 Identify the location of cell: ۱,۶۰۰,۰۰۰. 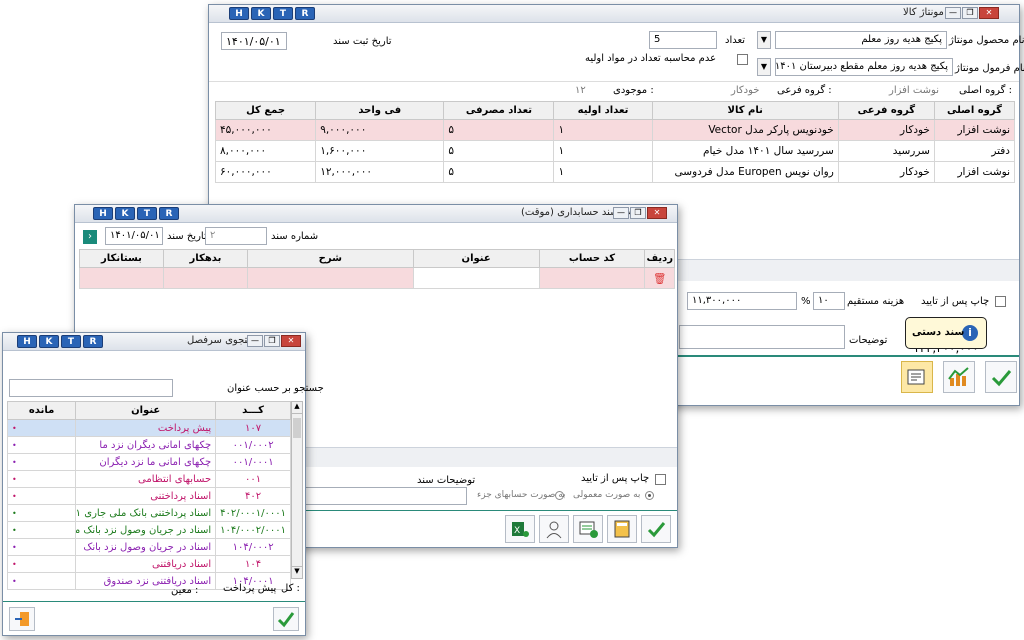
(380, 151).